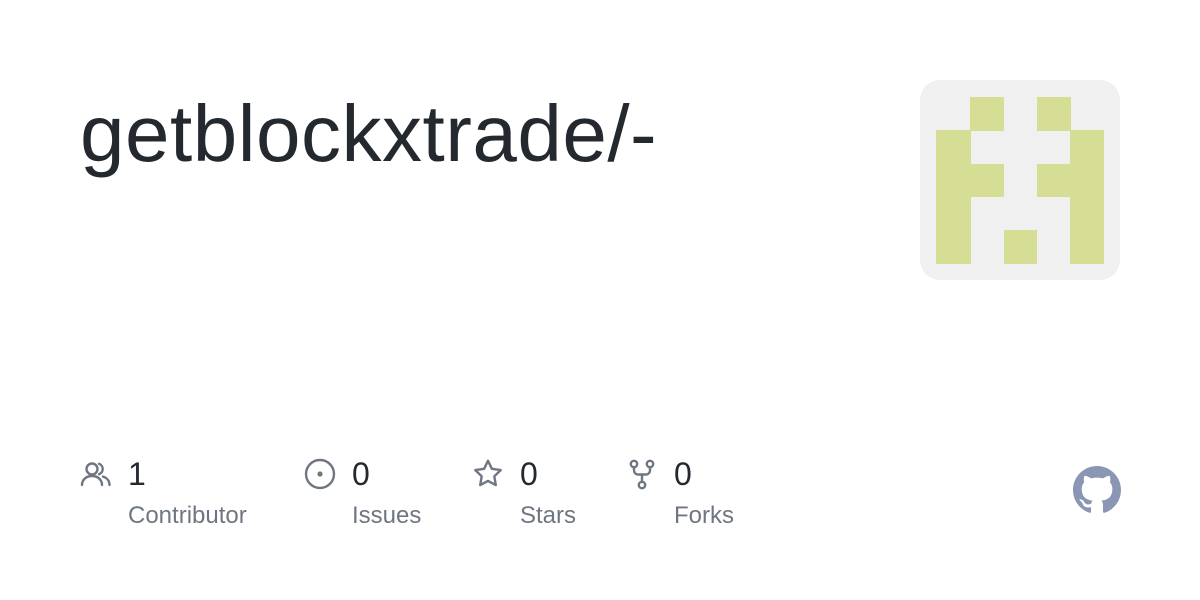 This screenshot has height=600, width=1200. I want to click on stat-forks: 0 Forks, so click(696, 496).